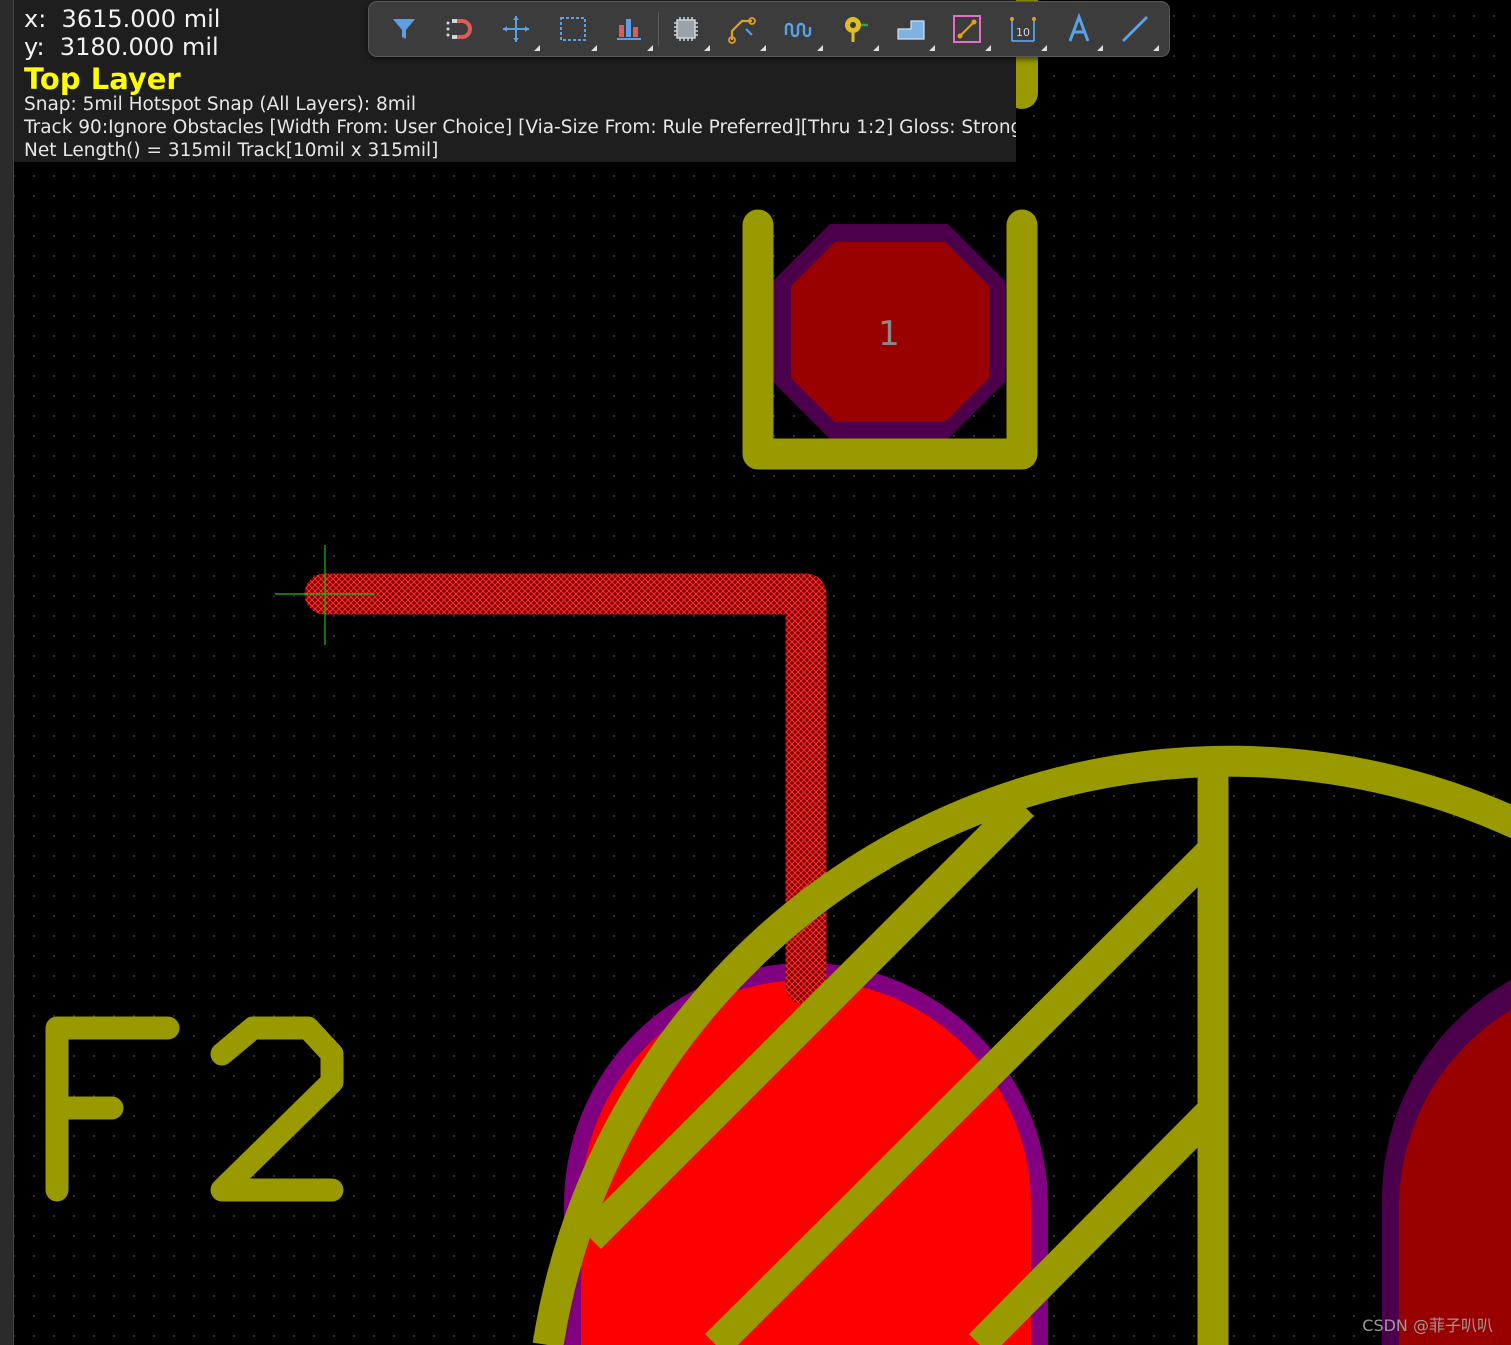  I want to click on active-bar-toolbar: 10, so click(769, 29).